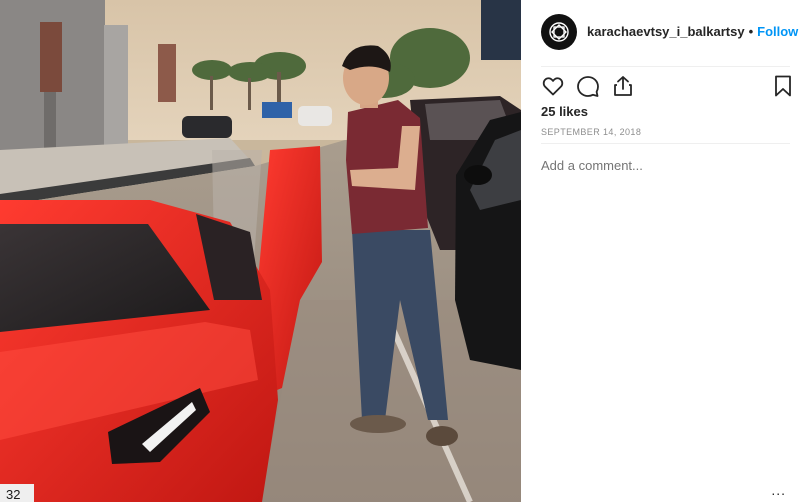 This screenshot has width=800, height=502. I want to click on heart-icon, so click(554, 87).